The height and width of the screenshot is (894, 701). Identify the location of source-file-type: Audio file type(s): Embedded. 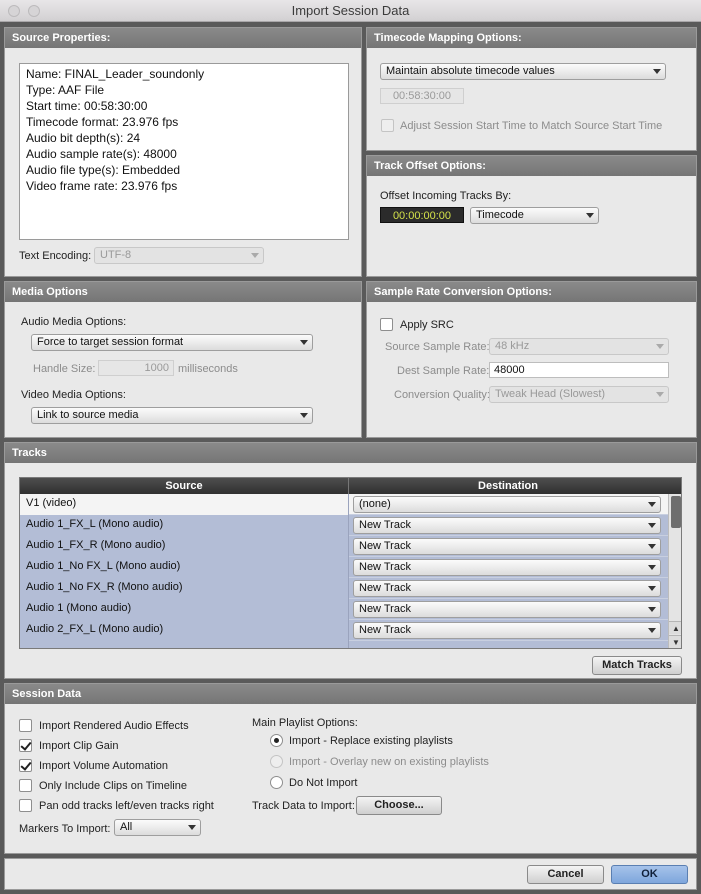
(103, 170).